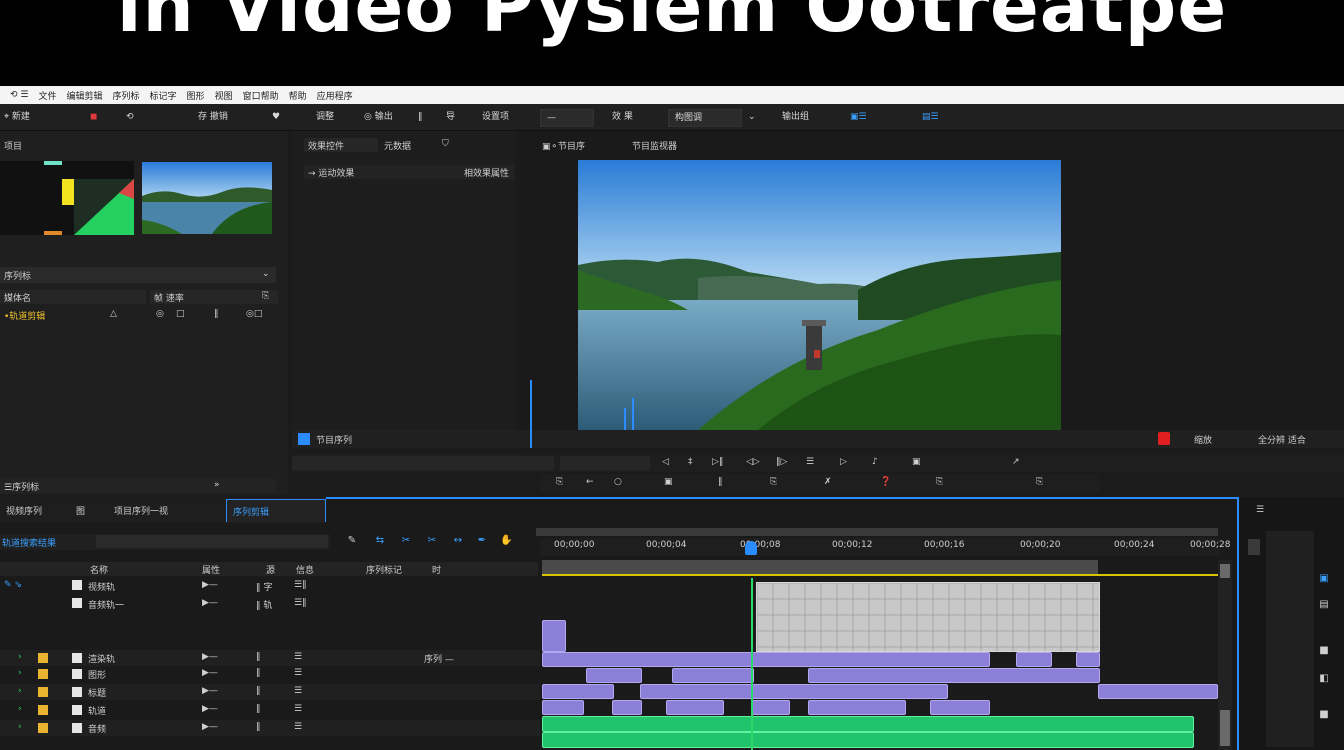 The image size is (1344, 750). I want to click on toolbar-undo-button: 存 撤销, so click(213, 117).